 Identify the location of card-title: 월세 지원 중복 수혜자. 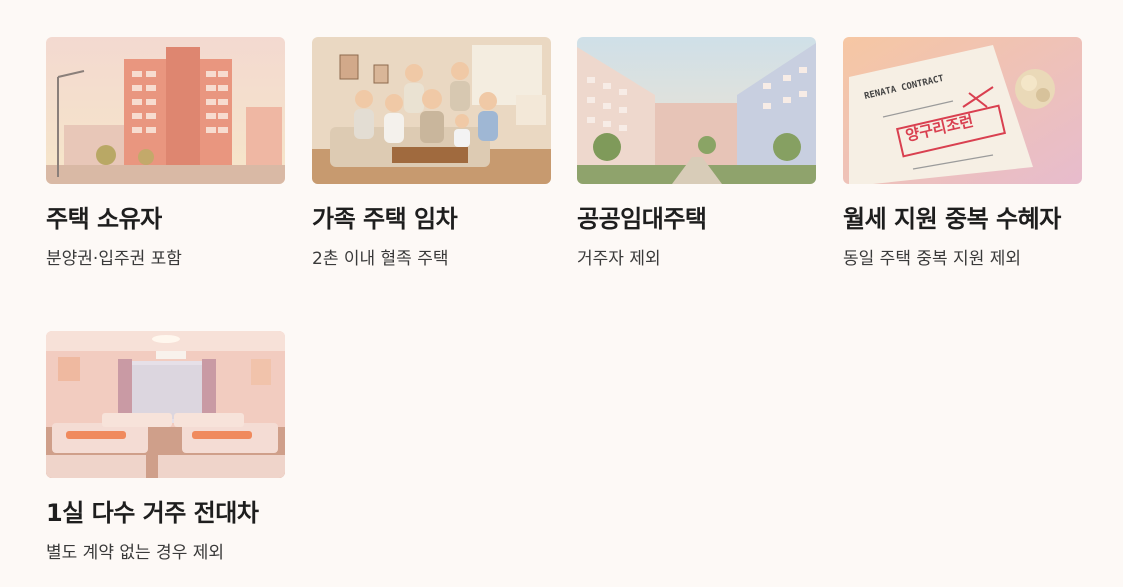
(952, 219).